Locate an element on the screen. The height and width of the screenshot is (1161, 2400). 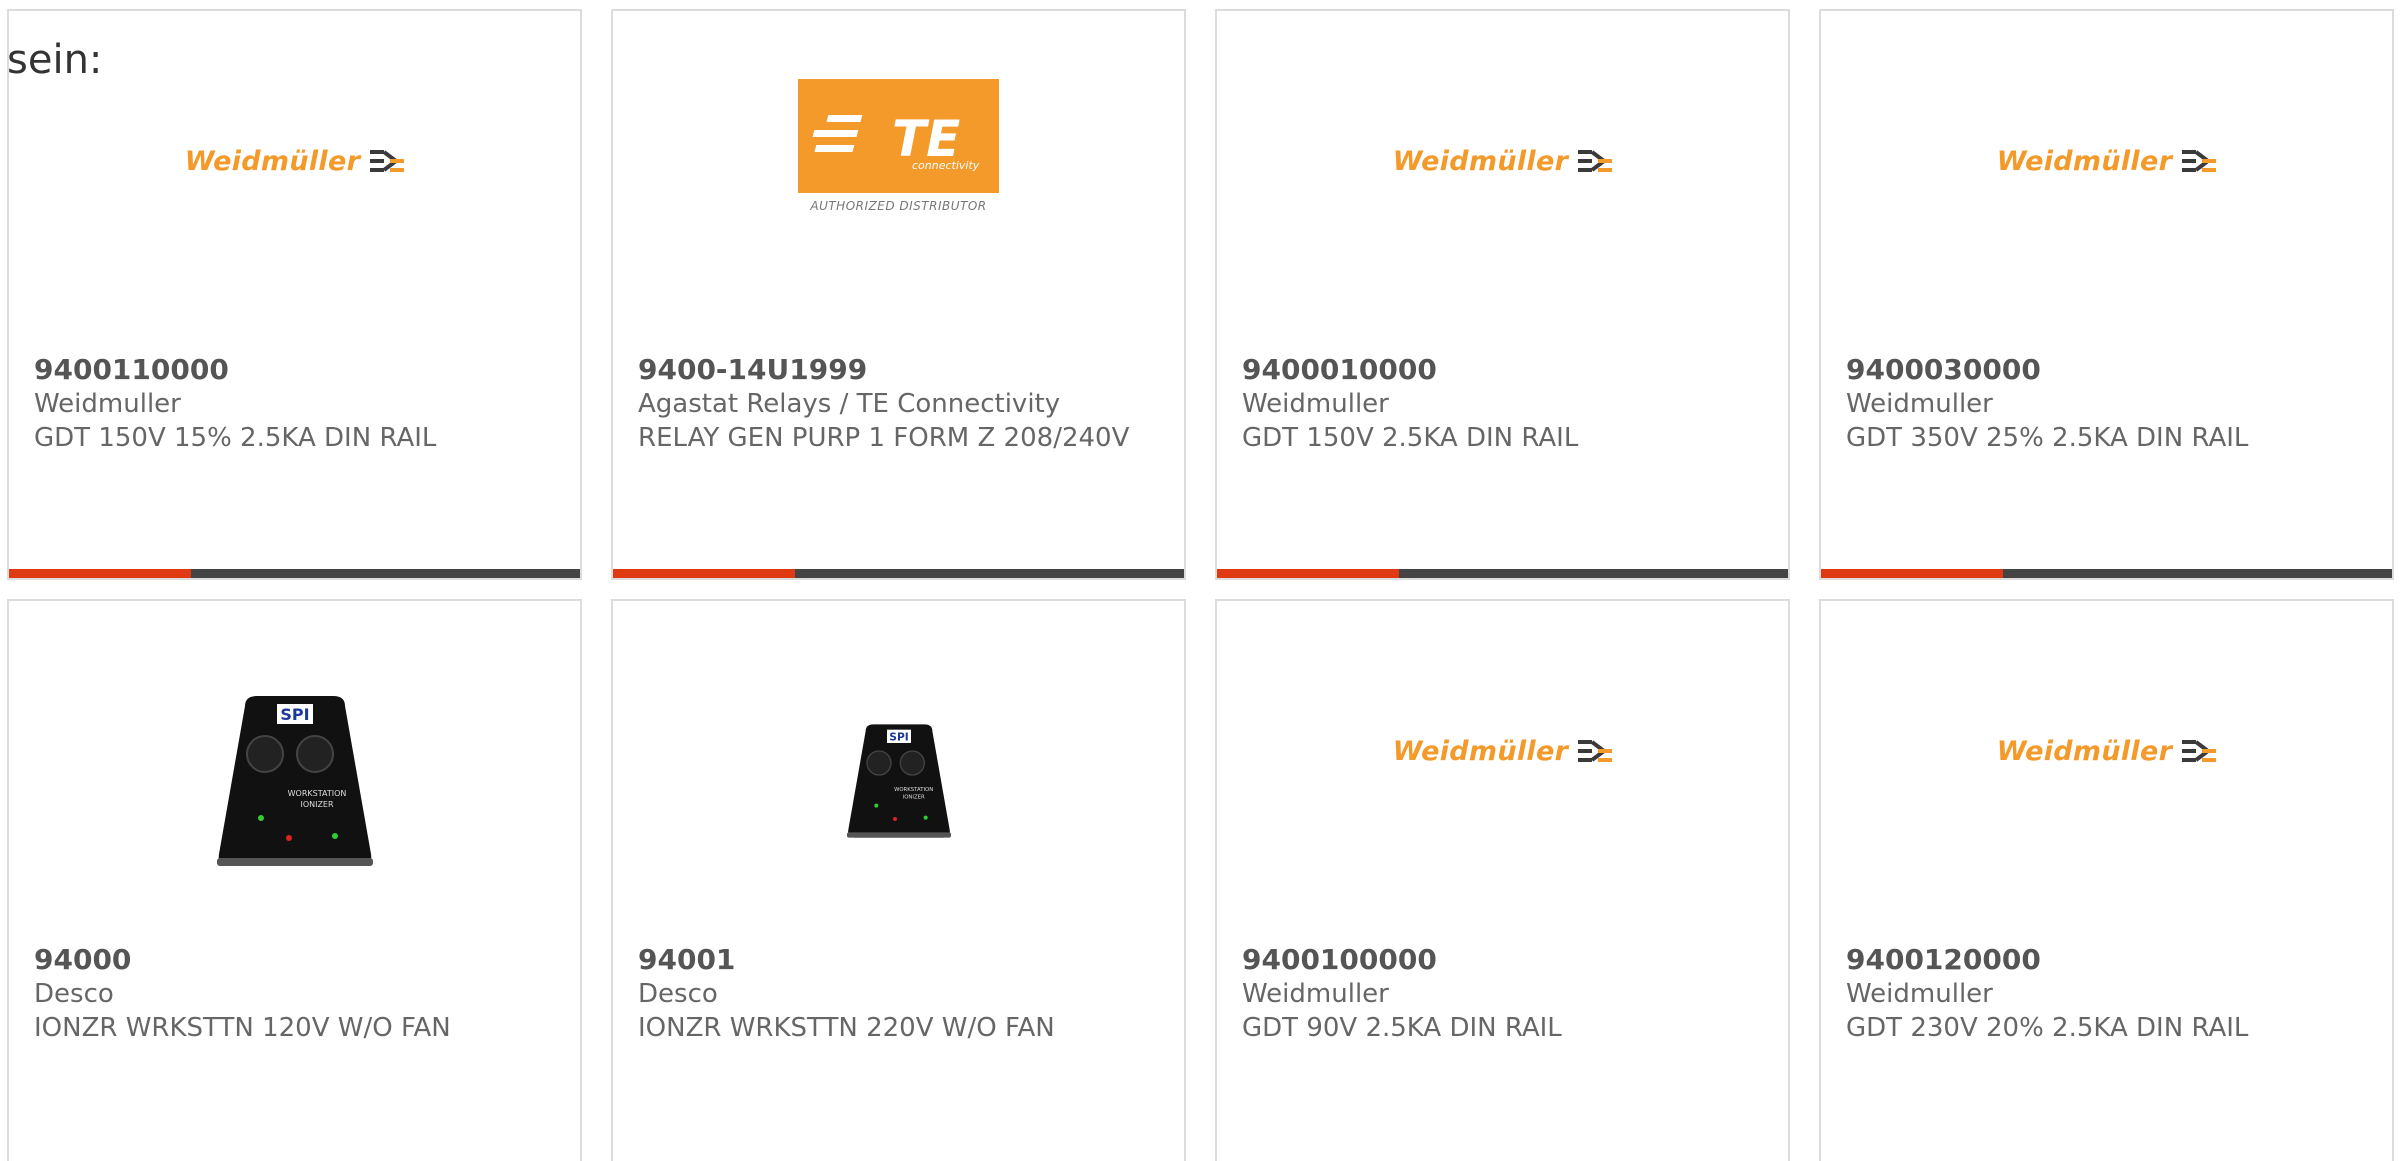
description: IONZR WRKSTTN 120V W/O FAN is located at coordinates (242, 1028).